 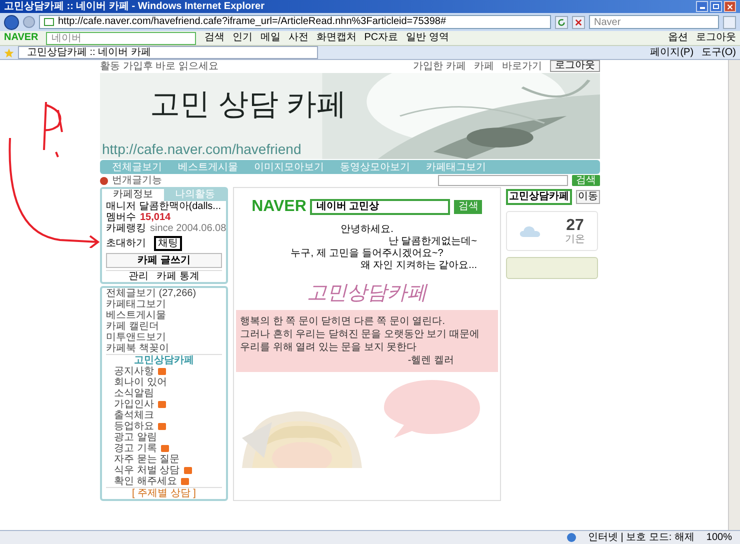 What do you see at coordinates (164, 360) in the screenshot?
I see `board-heading: 고민상담카페` at bounding box center [164, 360].